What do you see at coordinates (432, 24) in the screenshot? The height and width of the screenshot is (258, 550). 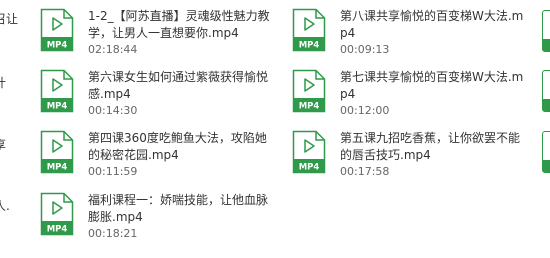 I see `file-name: 第八课共享愉悦的百变梯W大法.mp4` at bounding box center [432, 24].